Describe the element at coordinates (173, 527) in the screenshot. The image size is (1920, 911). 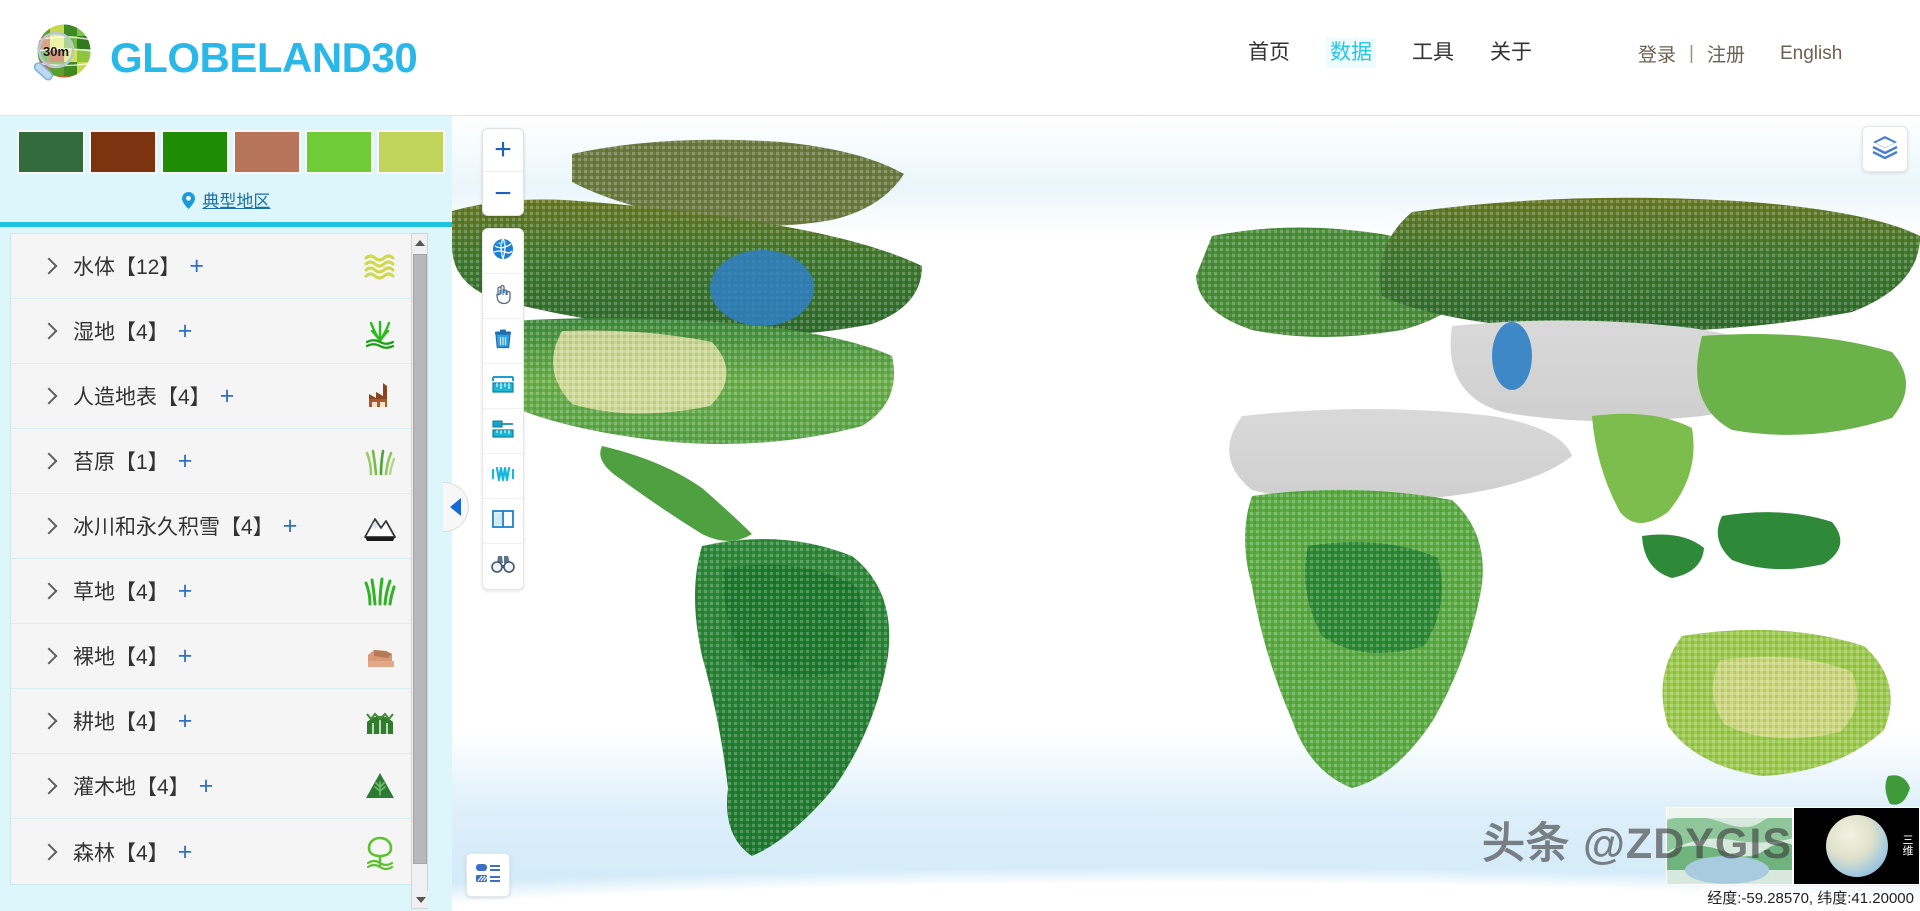
I see `category-label: 冰川和永久积雪【4】` at that location.